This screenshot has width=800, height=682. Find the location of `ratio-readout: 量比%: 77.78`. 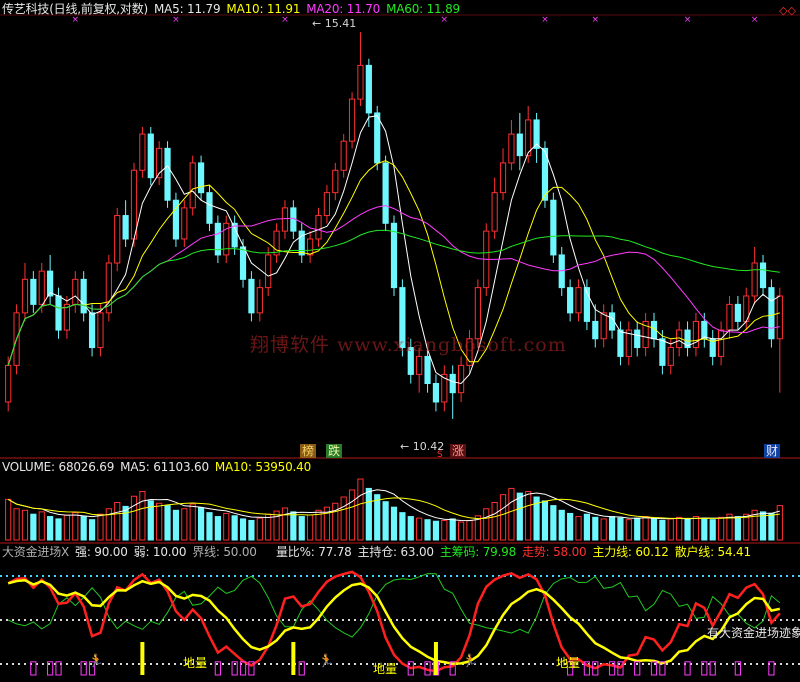

ratio-readout: 量比%: 77.78 is located at coordinates (314, 552).